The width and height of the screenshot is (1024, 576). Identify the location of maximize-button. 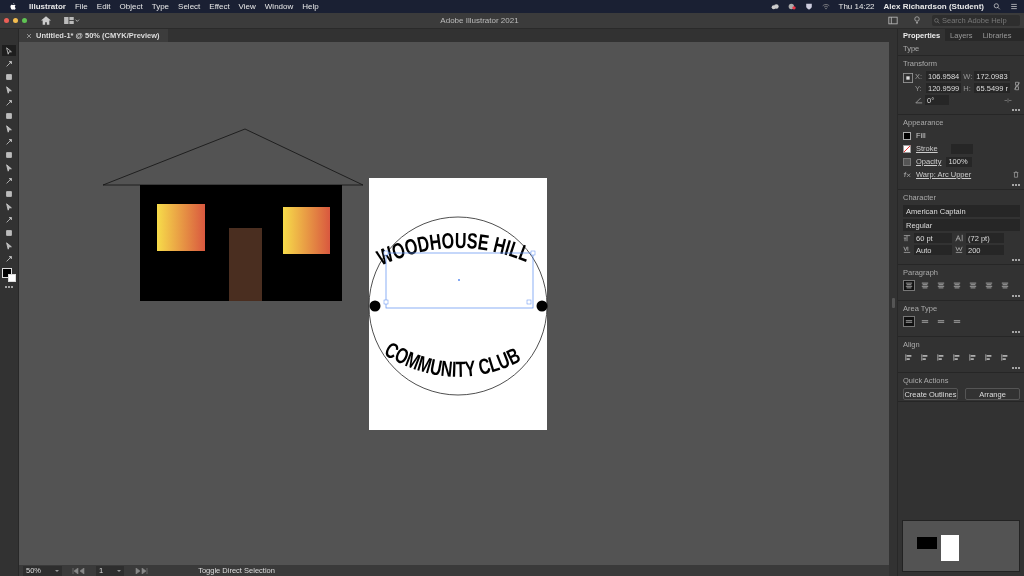
(24, 20).